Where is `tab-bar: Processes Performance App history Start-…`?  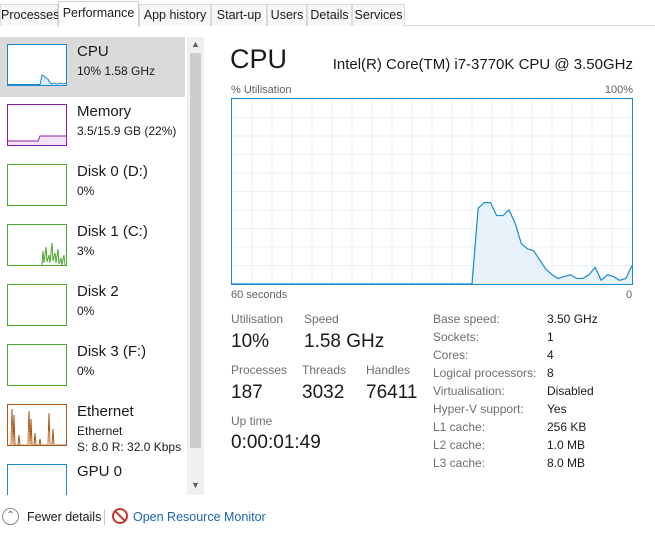
tab-bar: Processes Performance App history Start-… is located at coordinates (327, 13).